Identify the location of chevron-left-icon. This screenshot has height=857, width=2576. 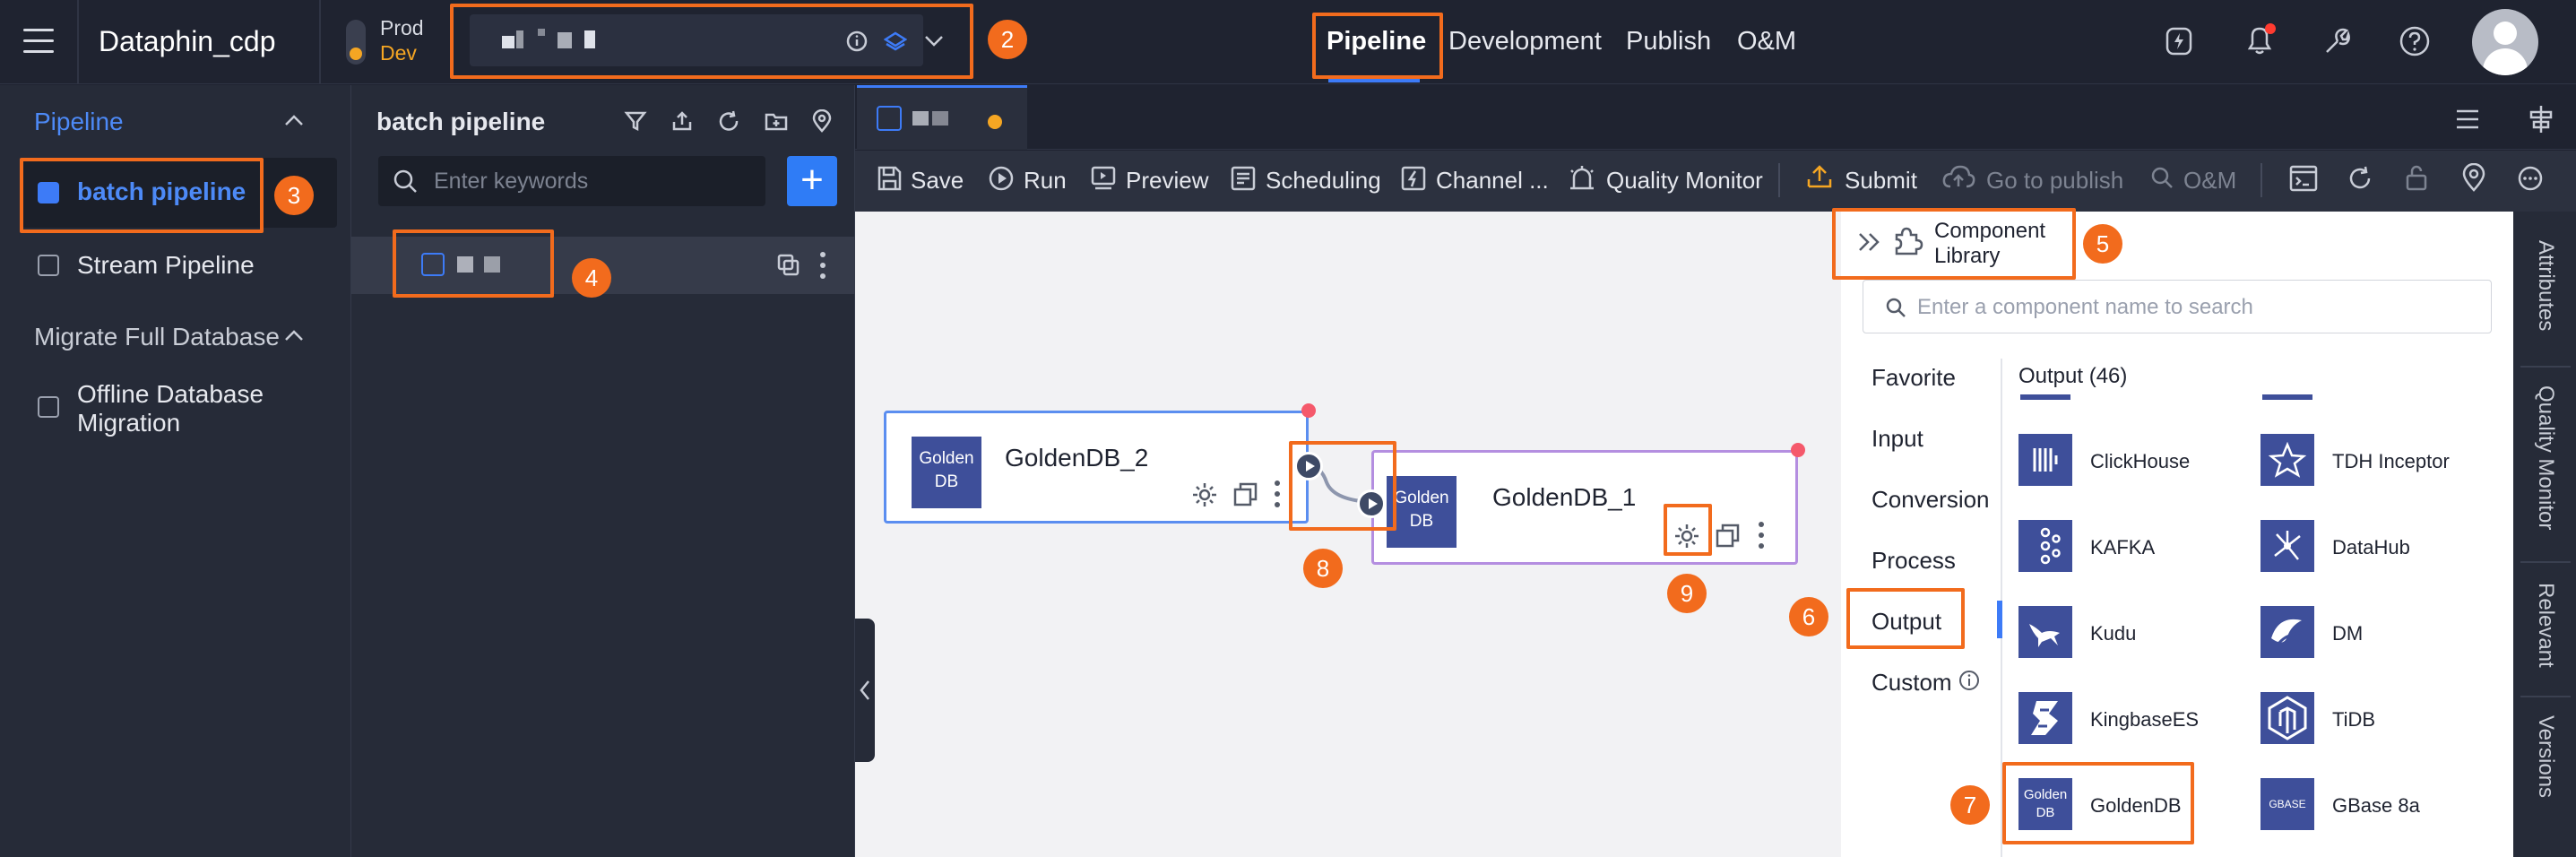
(864, 690).